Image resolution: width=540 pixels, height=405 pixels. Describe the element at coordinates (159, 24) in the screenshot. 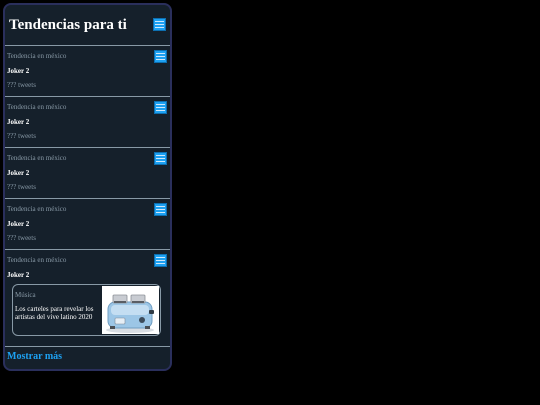

I see `settings-menu-icon` at that location.